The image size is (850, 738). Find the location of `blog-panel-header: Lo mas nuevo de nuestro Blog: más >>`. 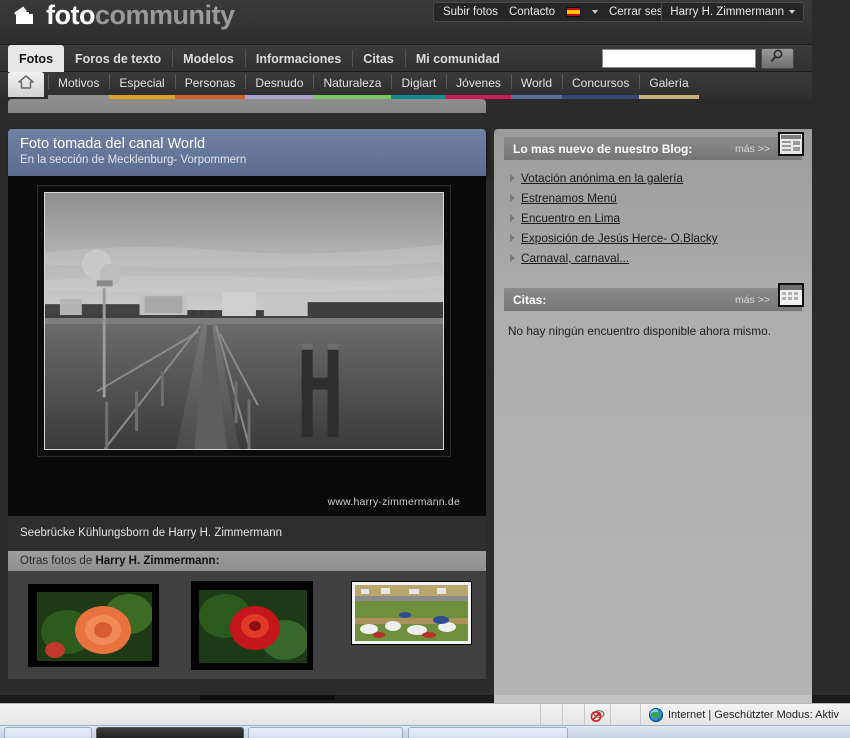

blog-panel-header: Lo mas nuevo de nuestro Blog: más >> is located at coordinates (654, 146).